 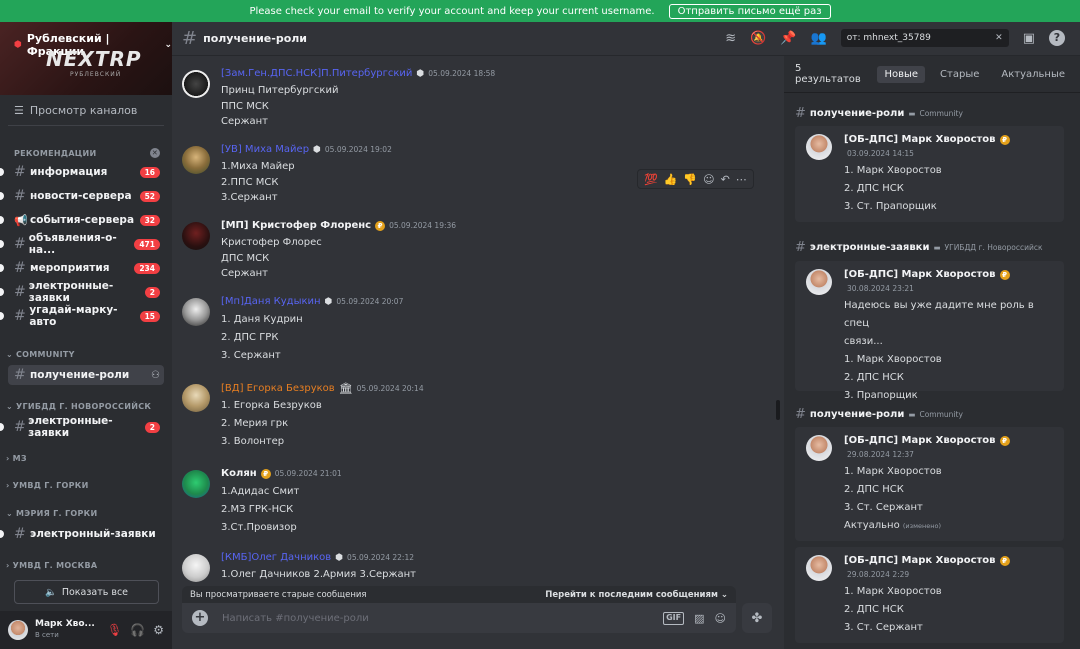 What do you see at coordinates (1057, 38) in the screenshot?
I see `help-icon: ?` at bounding box center [1057, 38].